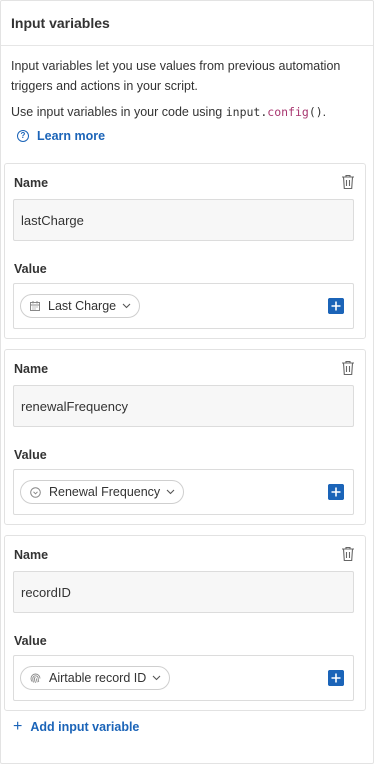  I want to click on field-token-label: Last Charge, so click(82, 306).